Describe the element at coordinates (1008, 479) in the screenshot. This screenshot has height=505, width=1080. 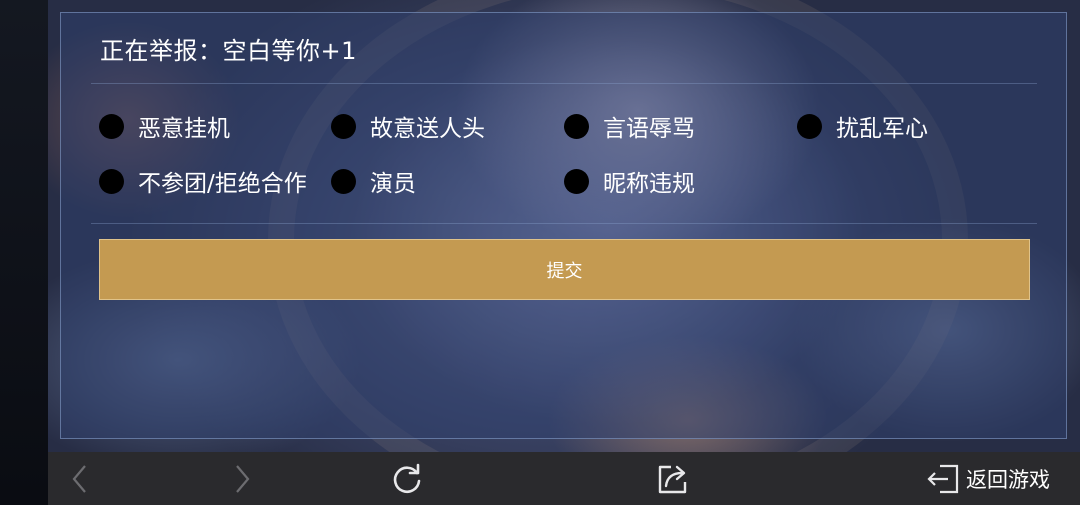
I see `return-game-label: 返回游戏` at that location.